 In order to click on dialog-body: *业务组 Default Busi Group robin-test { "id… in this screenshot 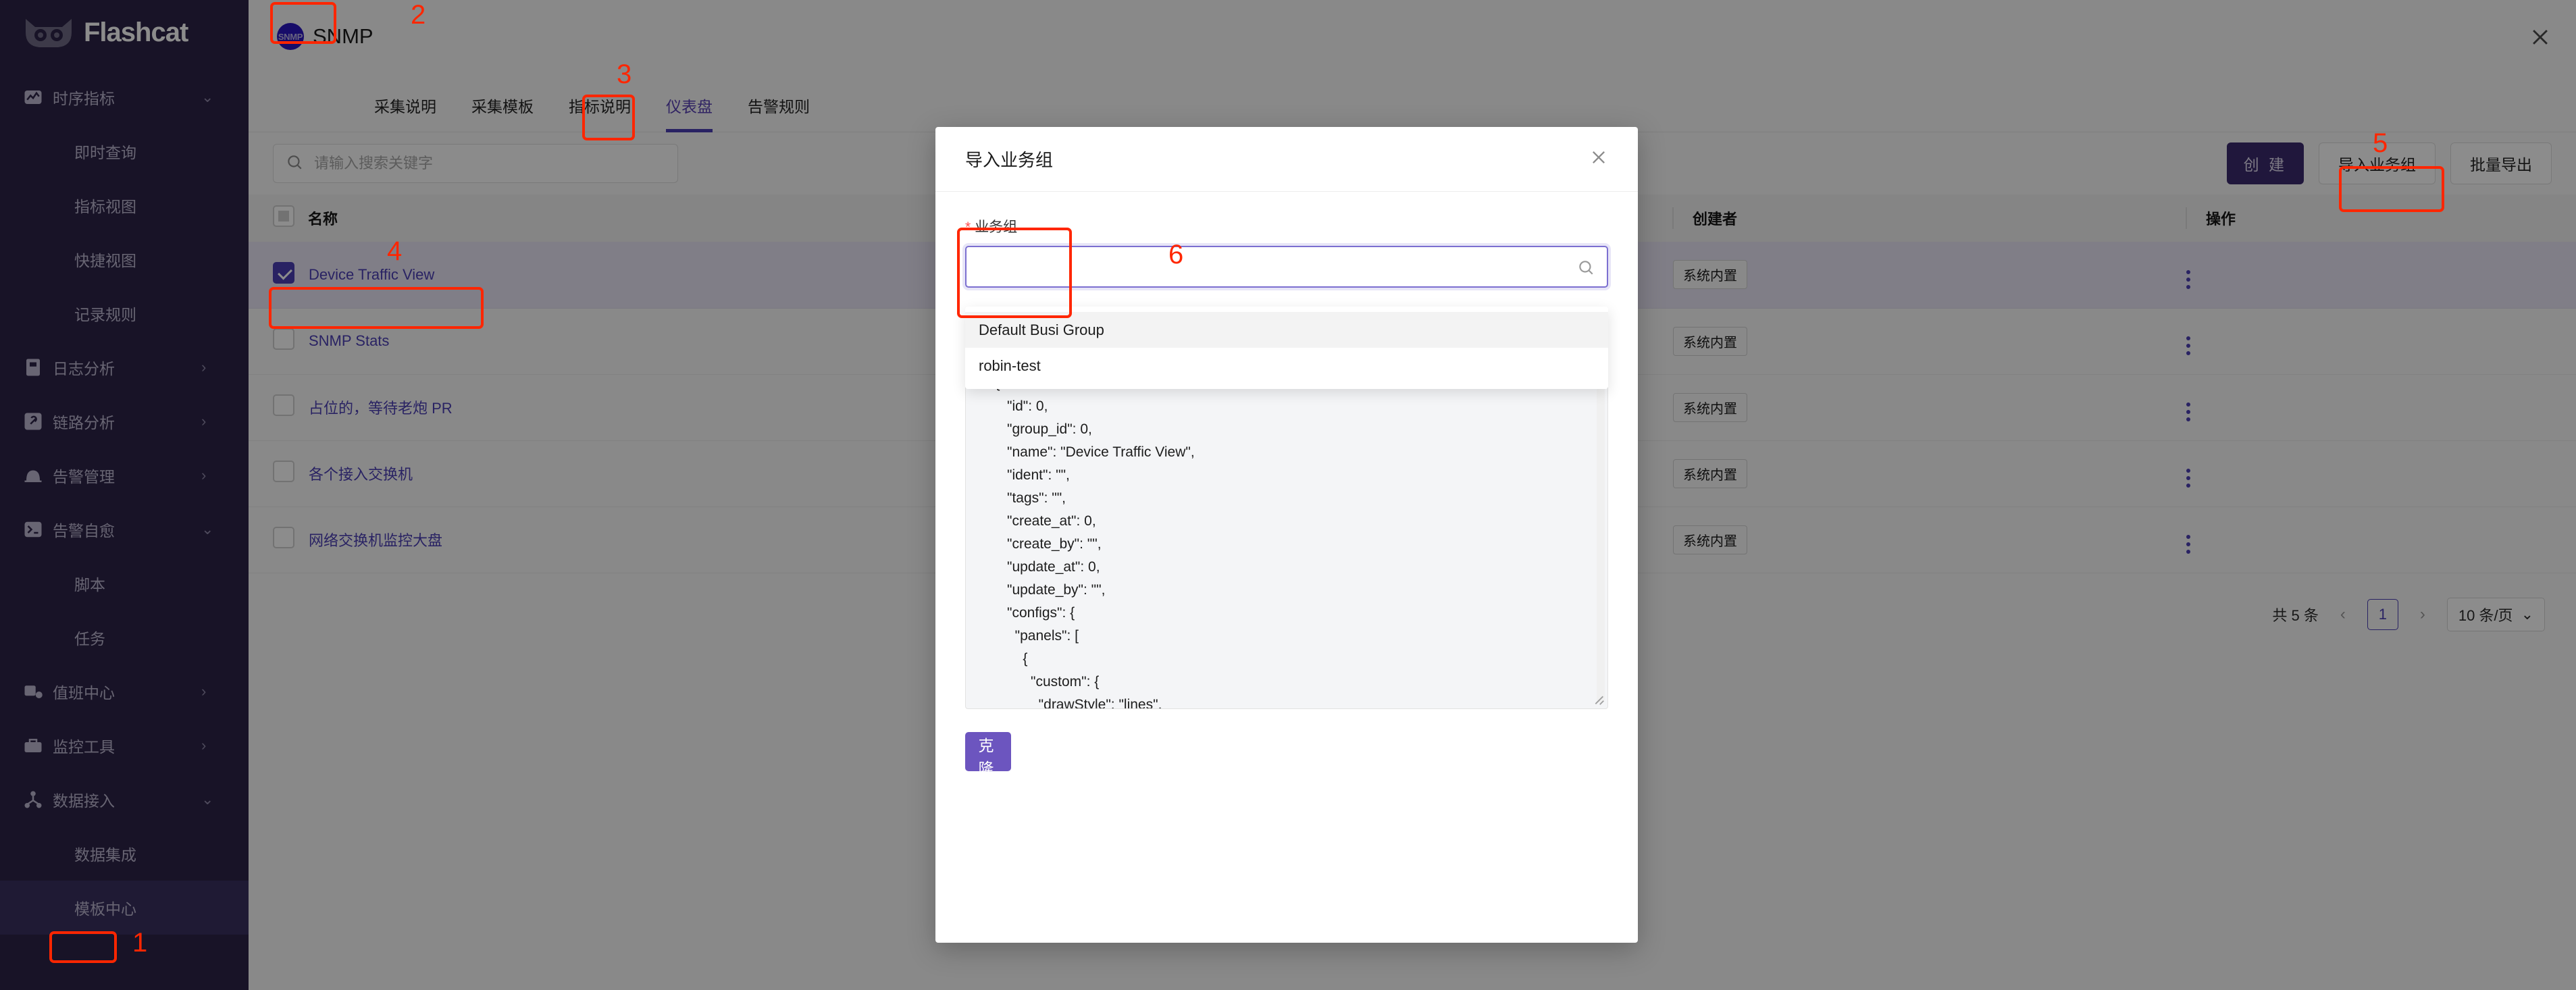, I will do `click(1286, 450)`.